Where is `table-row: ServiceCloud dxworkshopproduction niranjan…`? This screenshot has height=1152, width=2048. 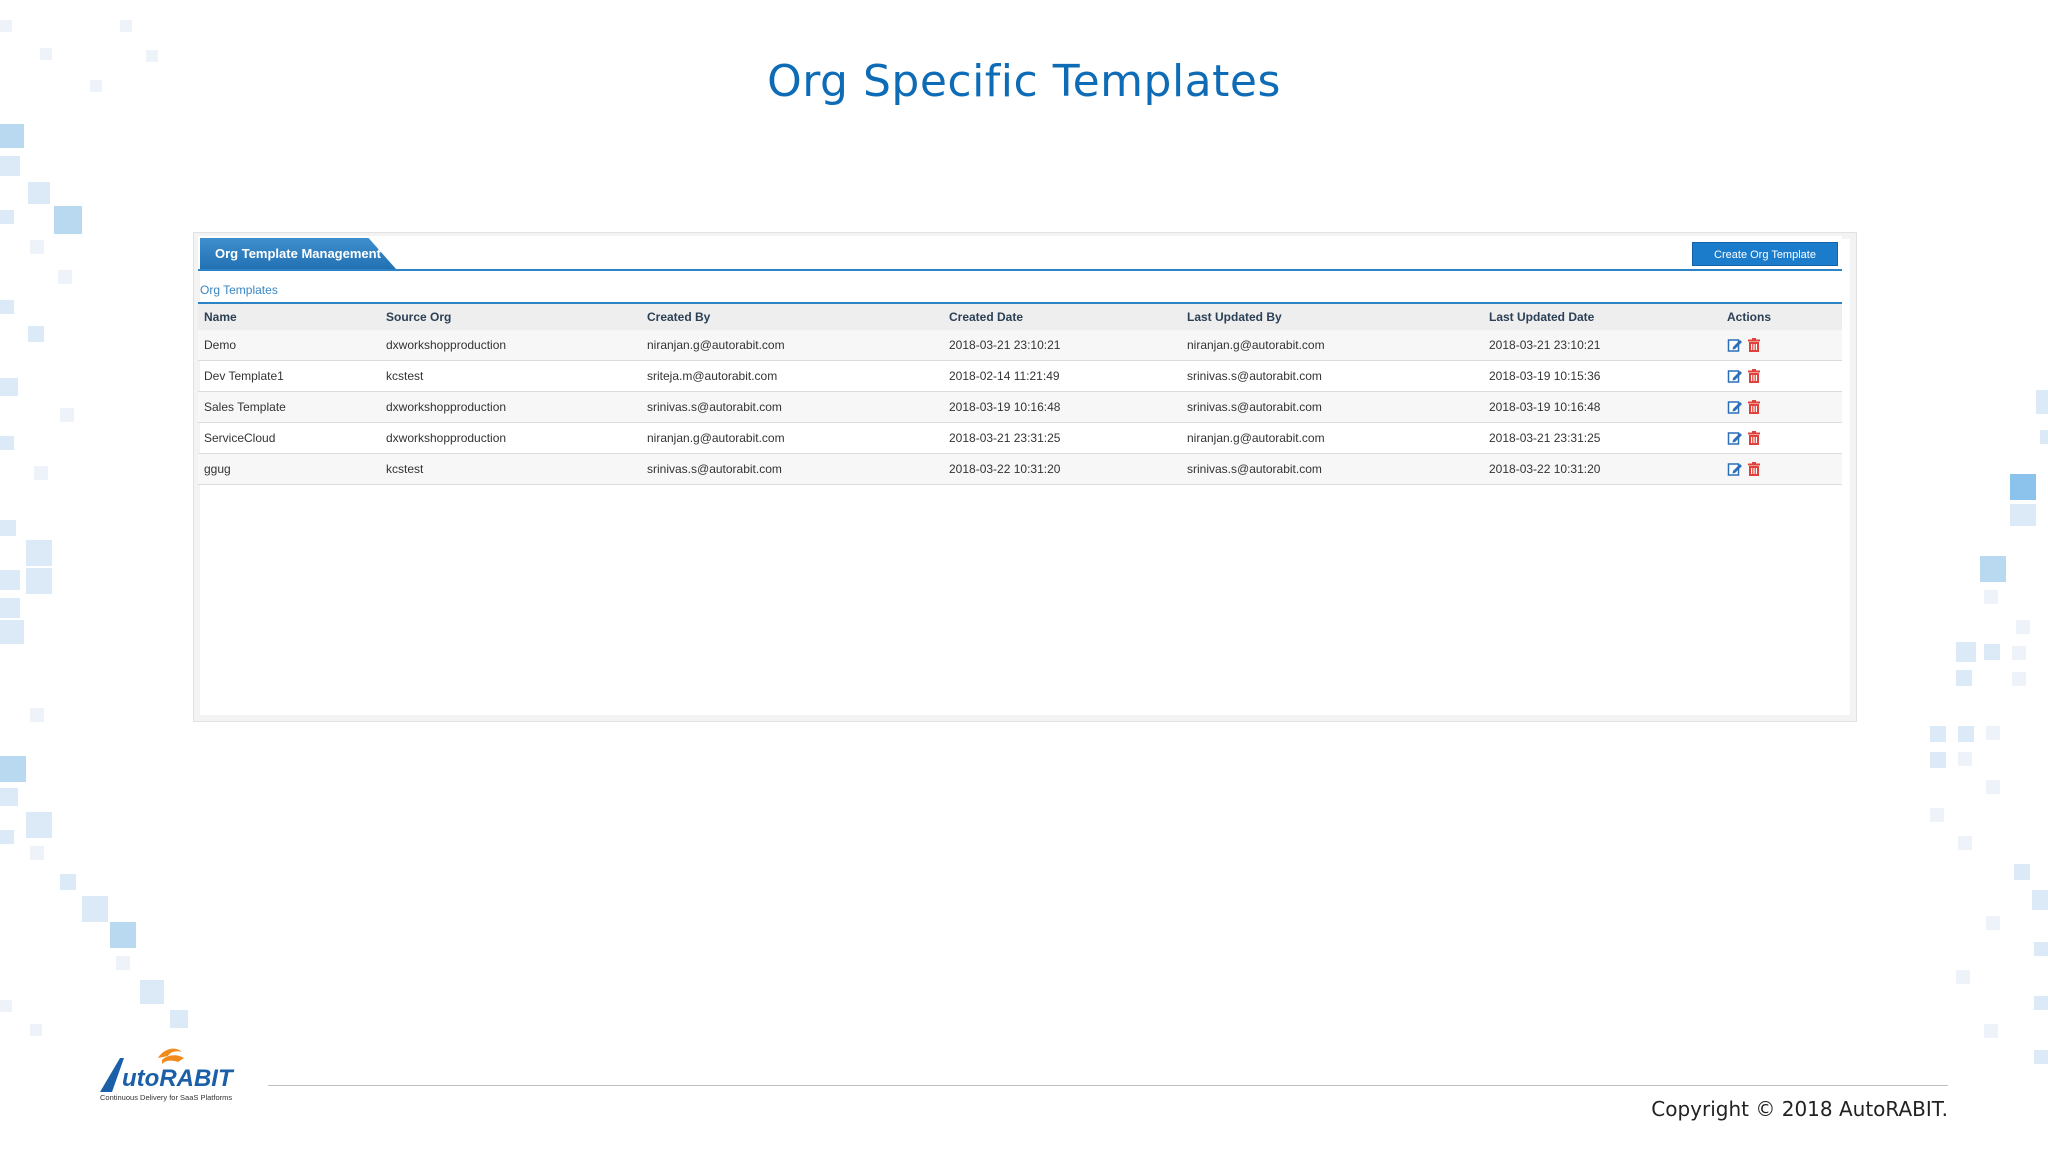 table-row: ServiceCloud dxworkshopproduction niranjan… is located at coordinates (1020, 438).